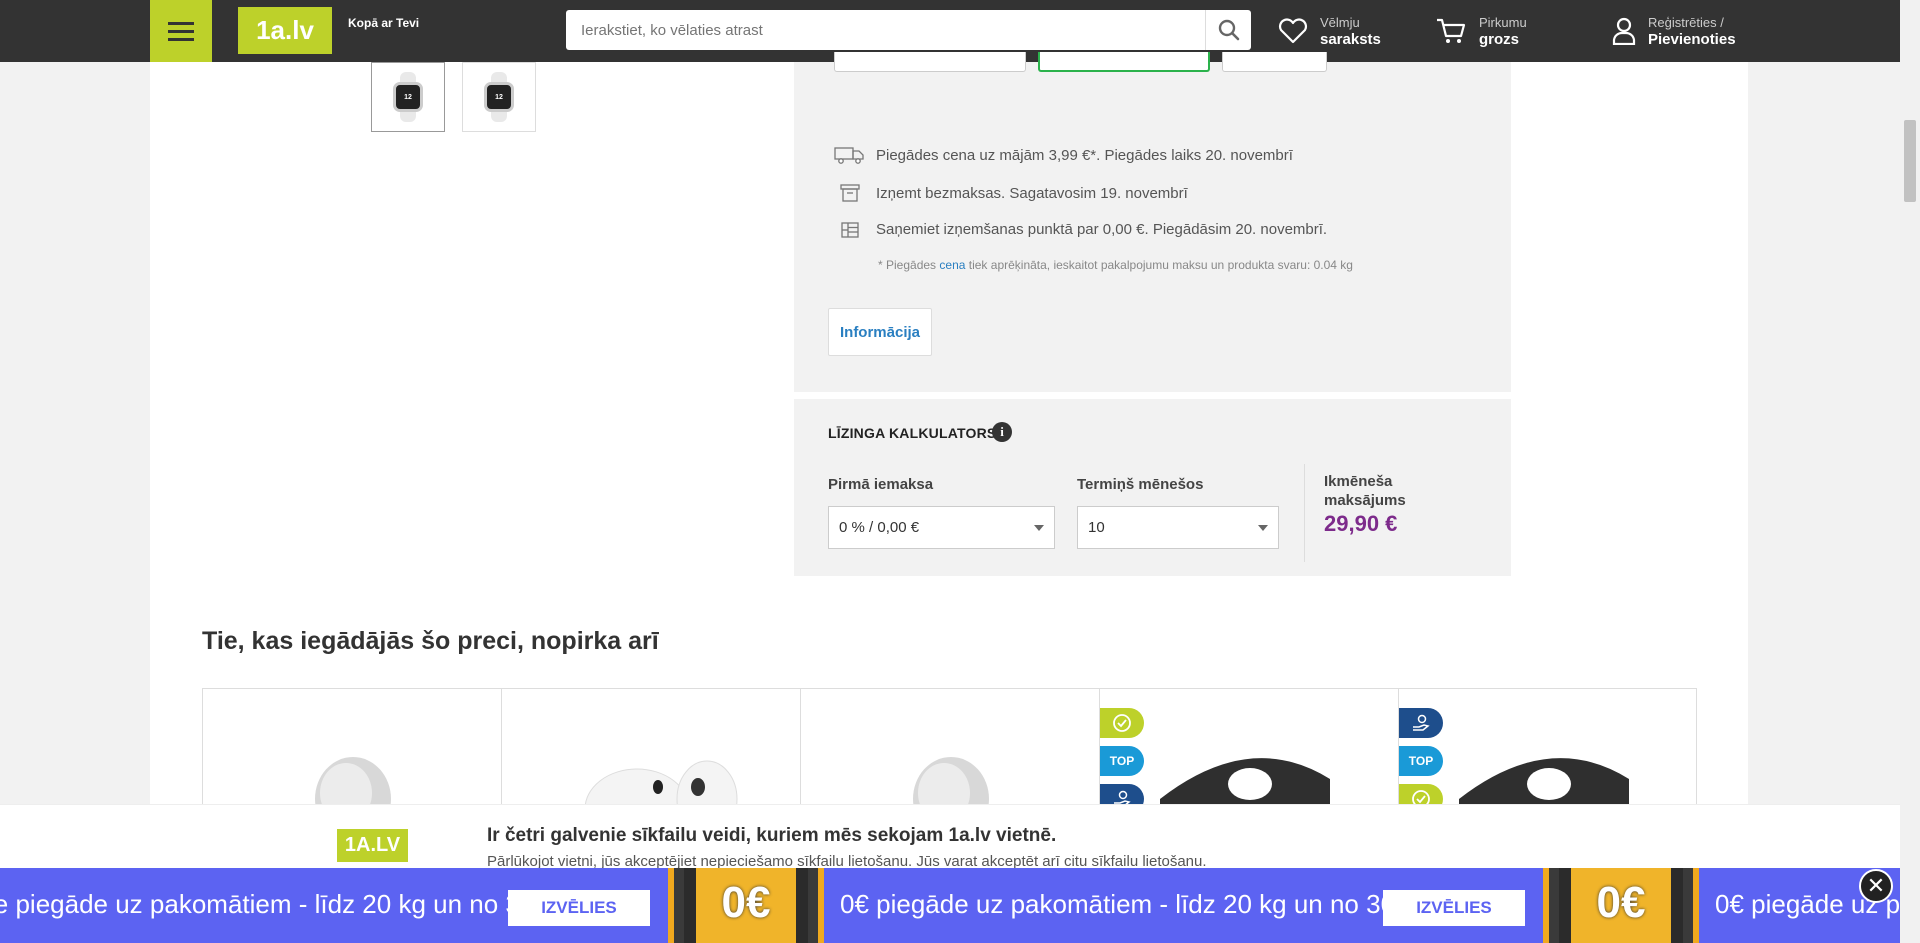 This screenshot has width=1920, height=943. Describe the element at coordinates (912, 433) in the screenshot. I see `leasing-title: LĪZINGA KALKULATORS` at that location.